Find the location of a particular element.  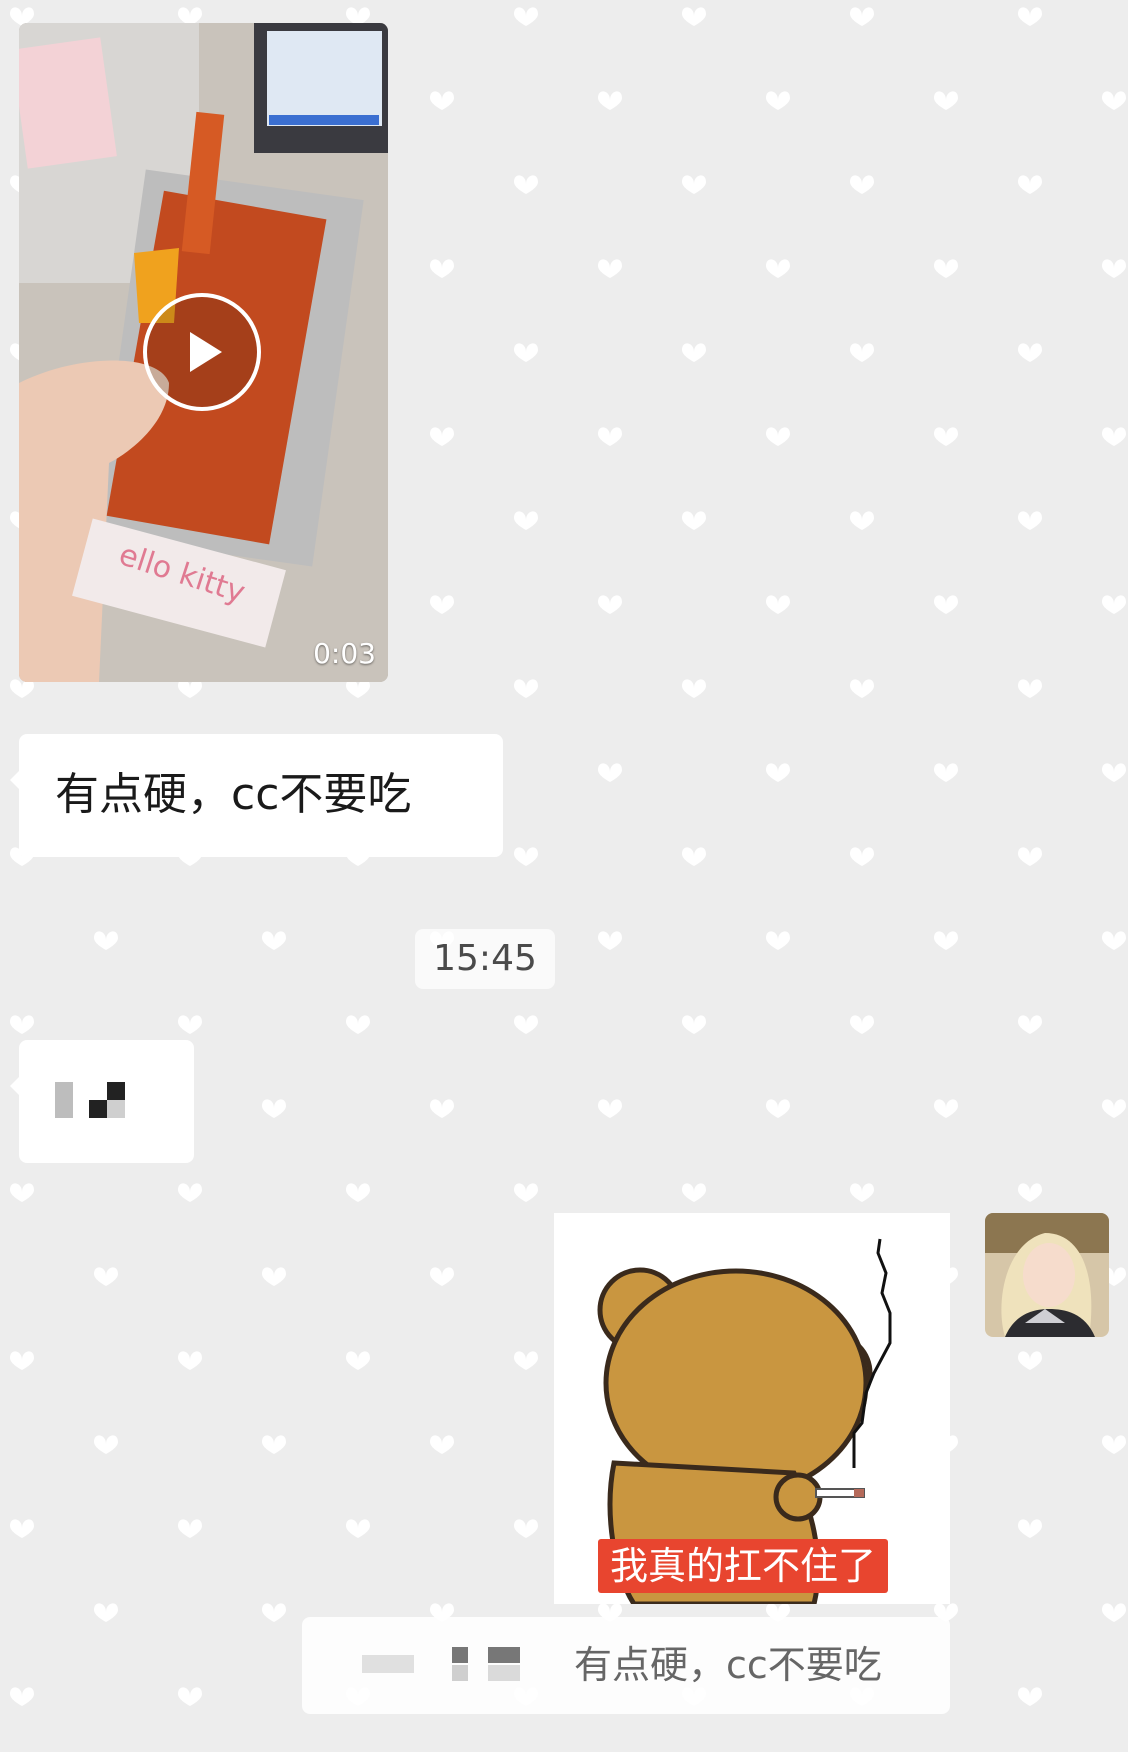

timestamp-text: 15:45 is located at coordinates (485, 958).